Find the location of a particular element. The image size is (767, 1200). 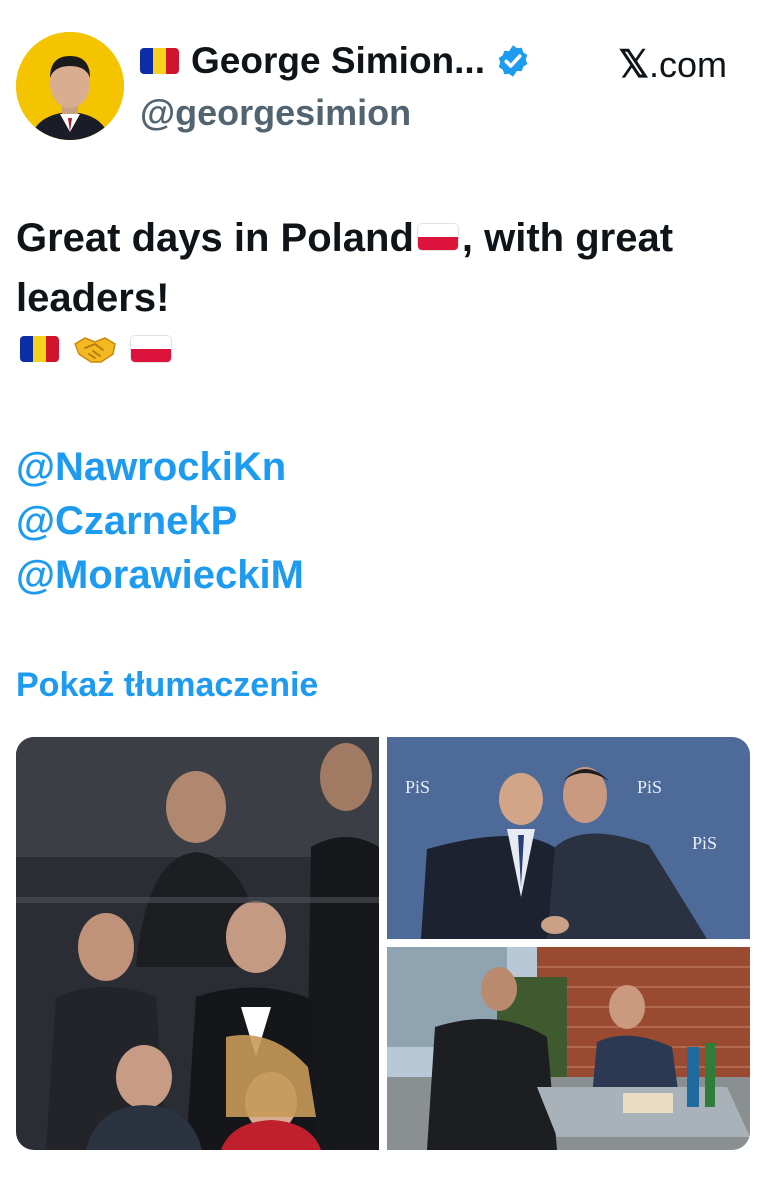

tweet-text-part1: Great days in Poland is located at coordinates (215, 238).